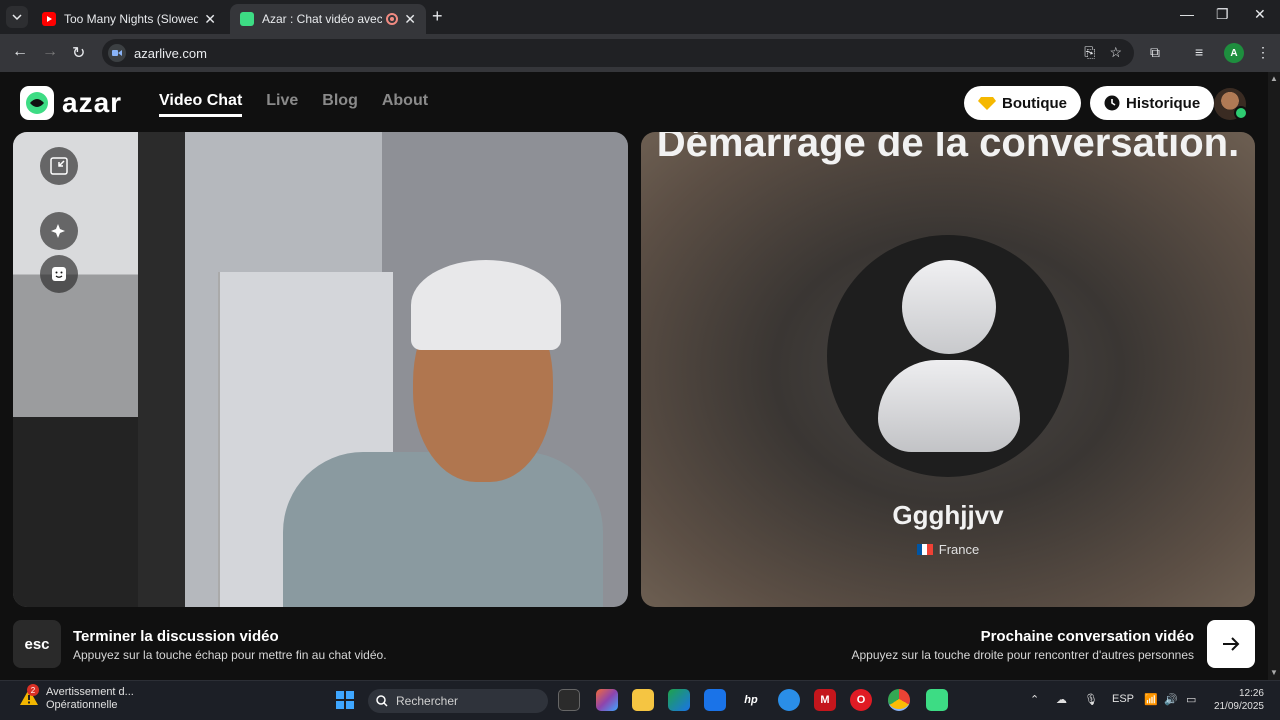  Describe the element at coordinates (1274, 78) in the screenshot. I see `scroll-up-icon: ▲` at that location.